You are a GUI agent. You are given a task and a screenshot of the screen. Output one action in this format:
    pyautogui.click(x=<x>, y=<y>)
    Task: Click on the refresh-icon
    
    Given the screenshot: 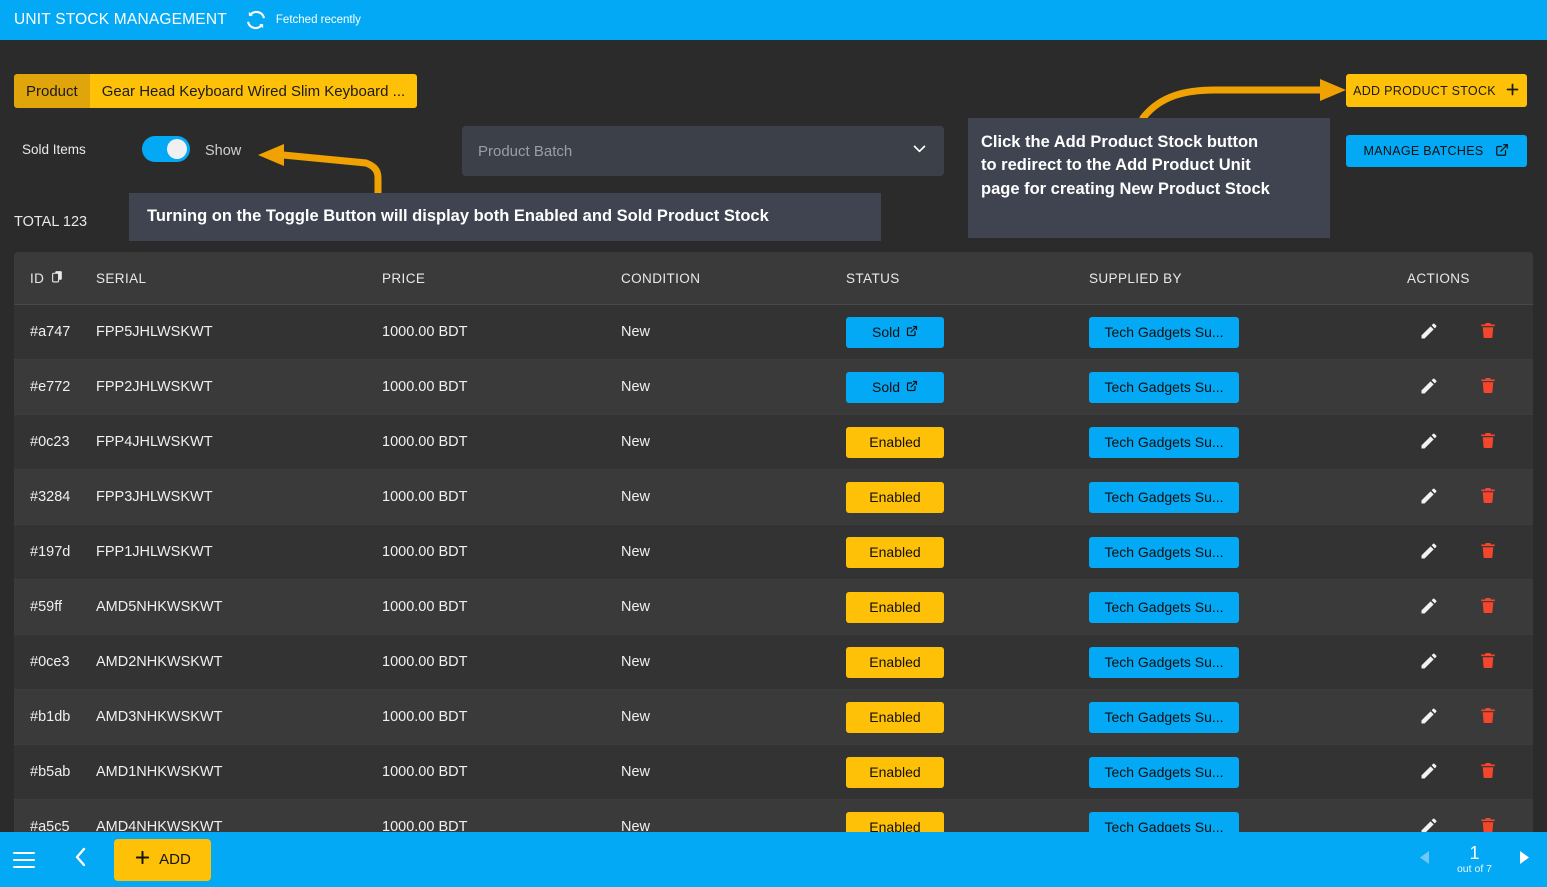 What is the action you would take?
    pyautogui.click(x=256, y=20)
    